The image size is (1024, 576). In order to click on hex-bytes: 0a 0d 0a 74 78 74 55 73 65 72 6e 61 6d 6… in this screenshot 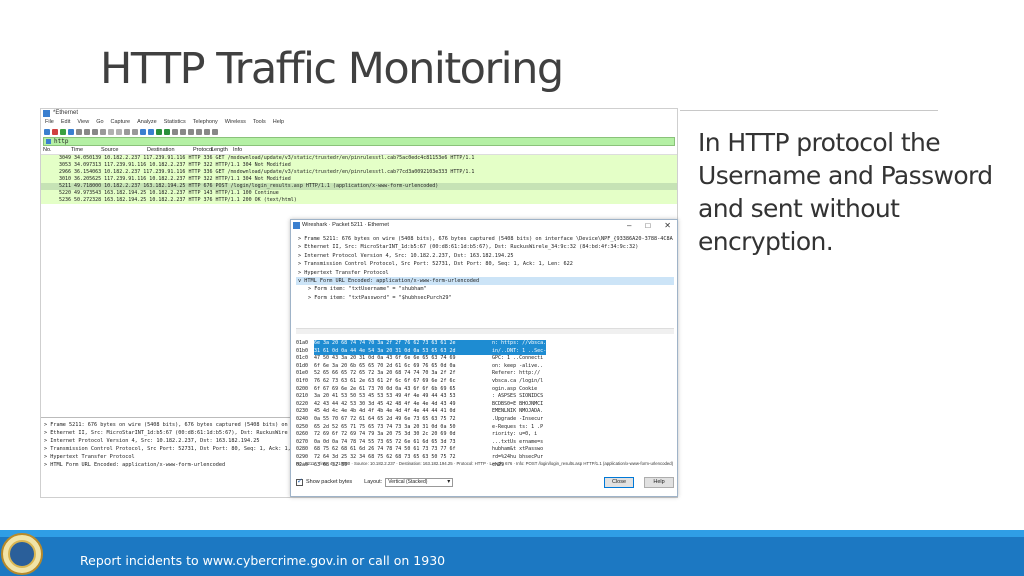, I will do `click(400, 443)`.